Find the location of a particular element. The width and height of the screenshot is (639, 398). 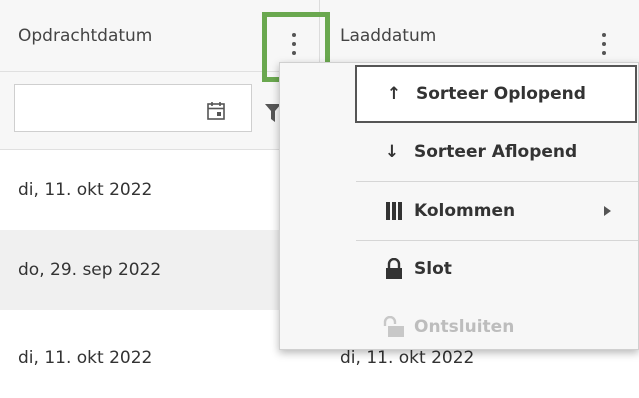

column-header-label: Opdrachtdatum is located at coordinates (85, 36).